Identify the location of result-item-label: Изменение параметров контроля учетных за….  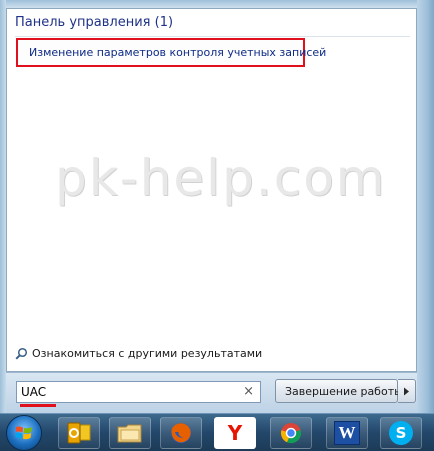
(178, 52).